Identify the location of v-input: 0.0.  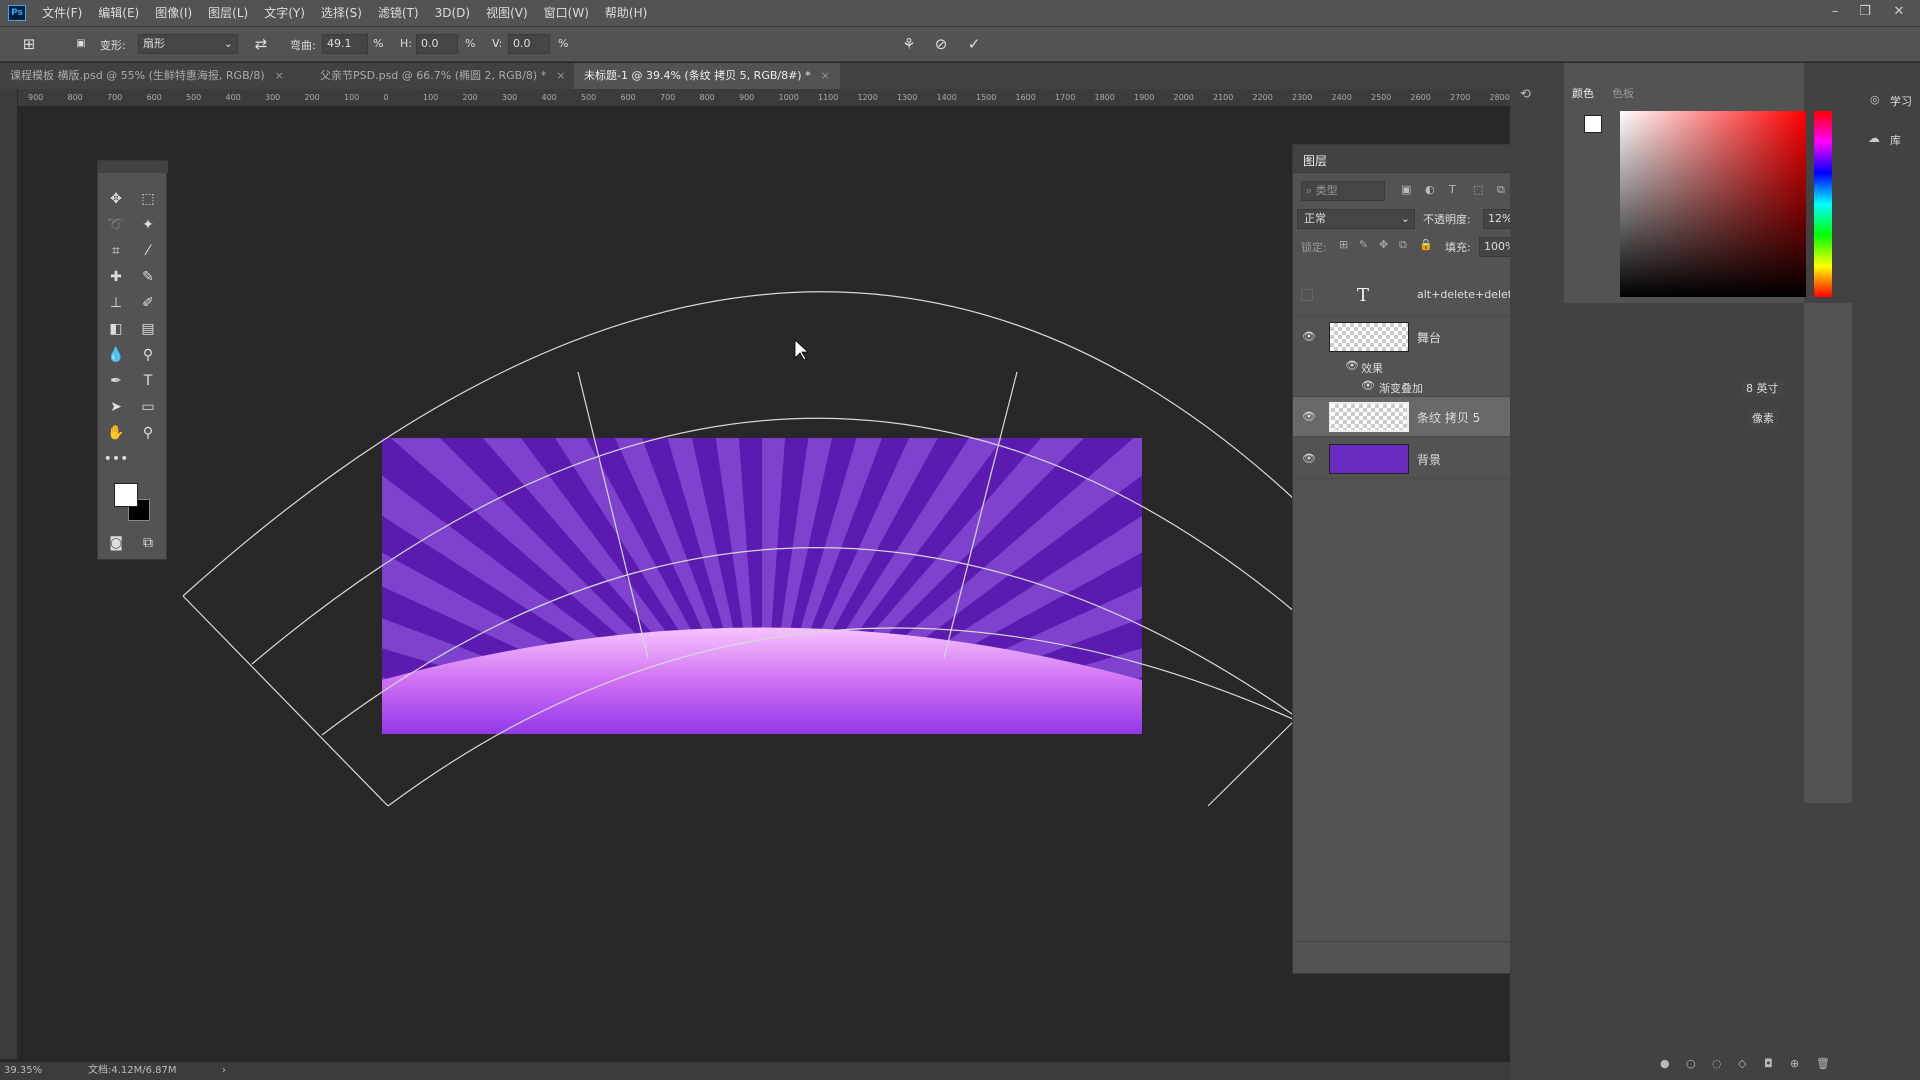
(529, 44).